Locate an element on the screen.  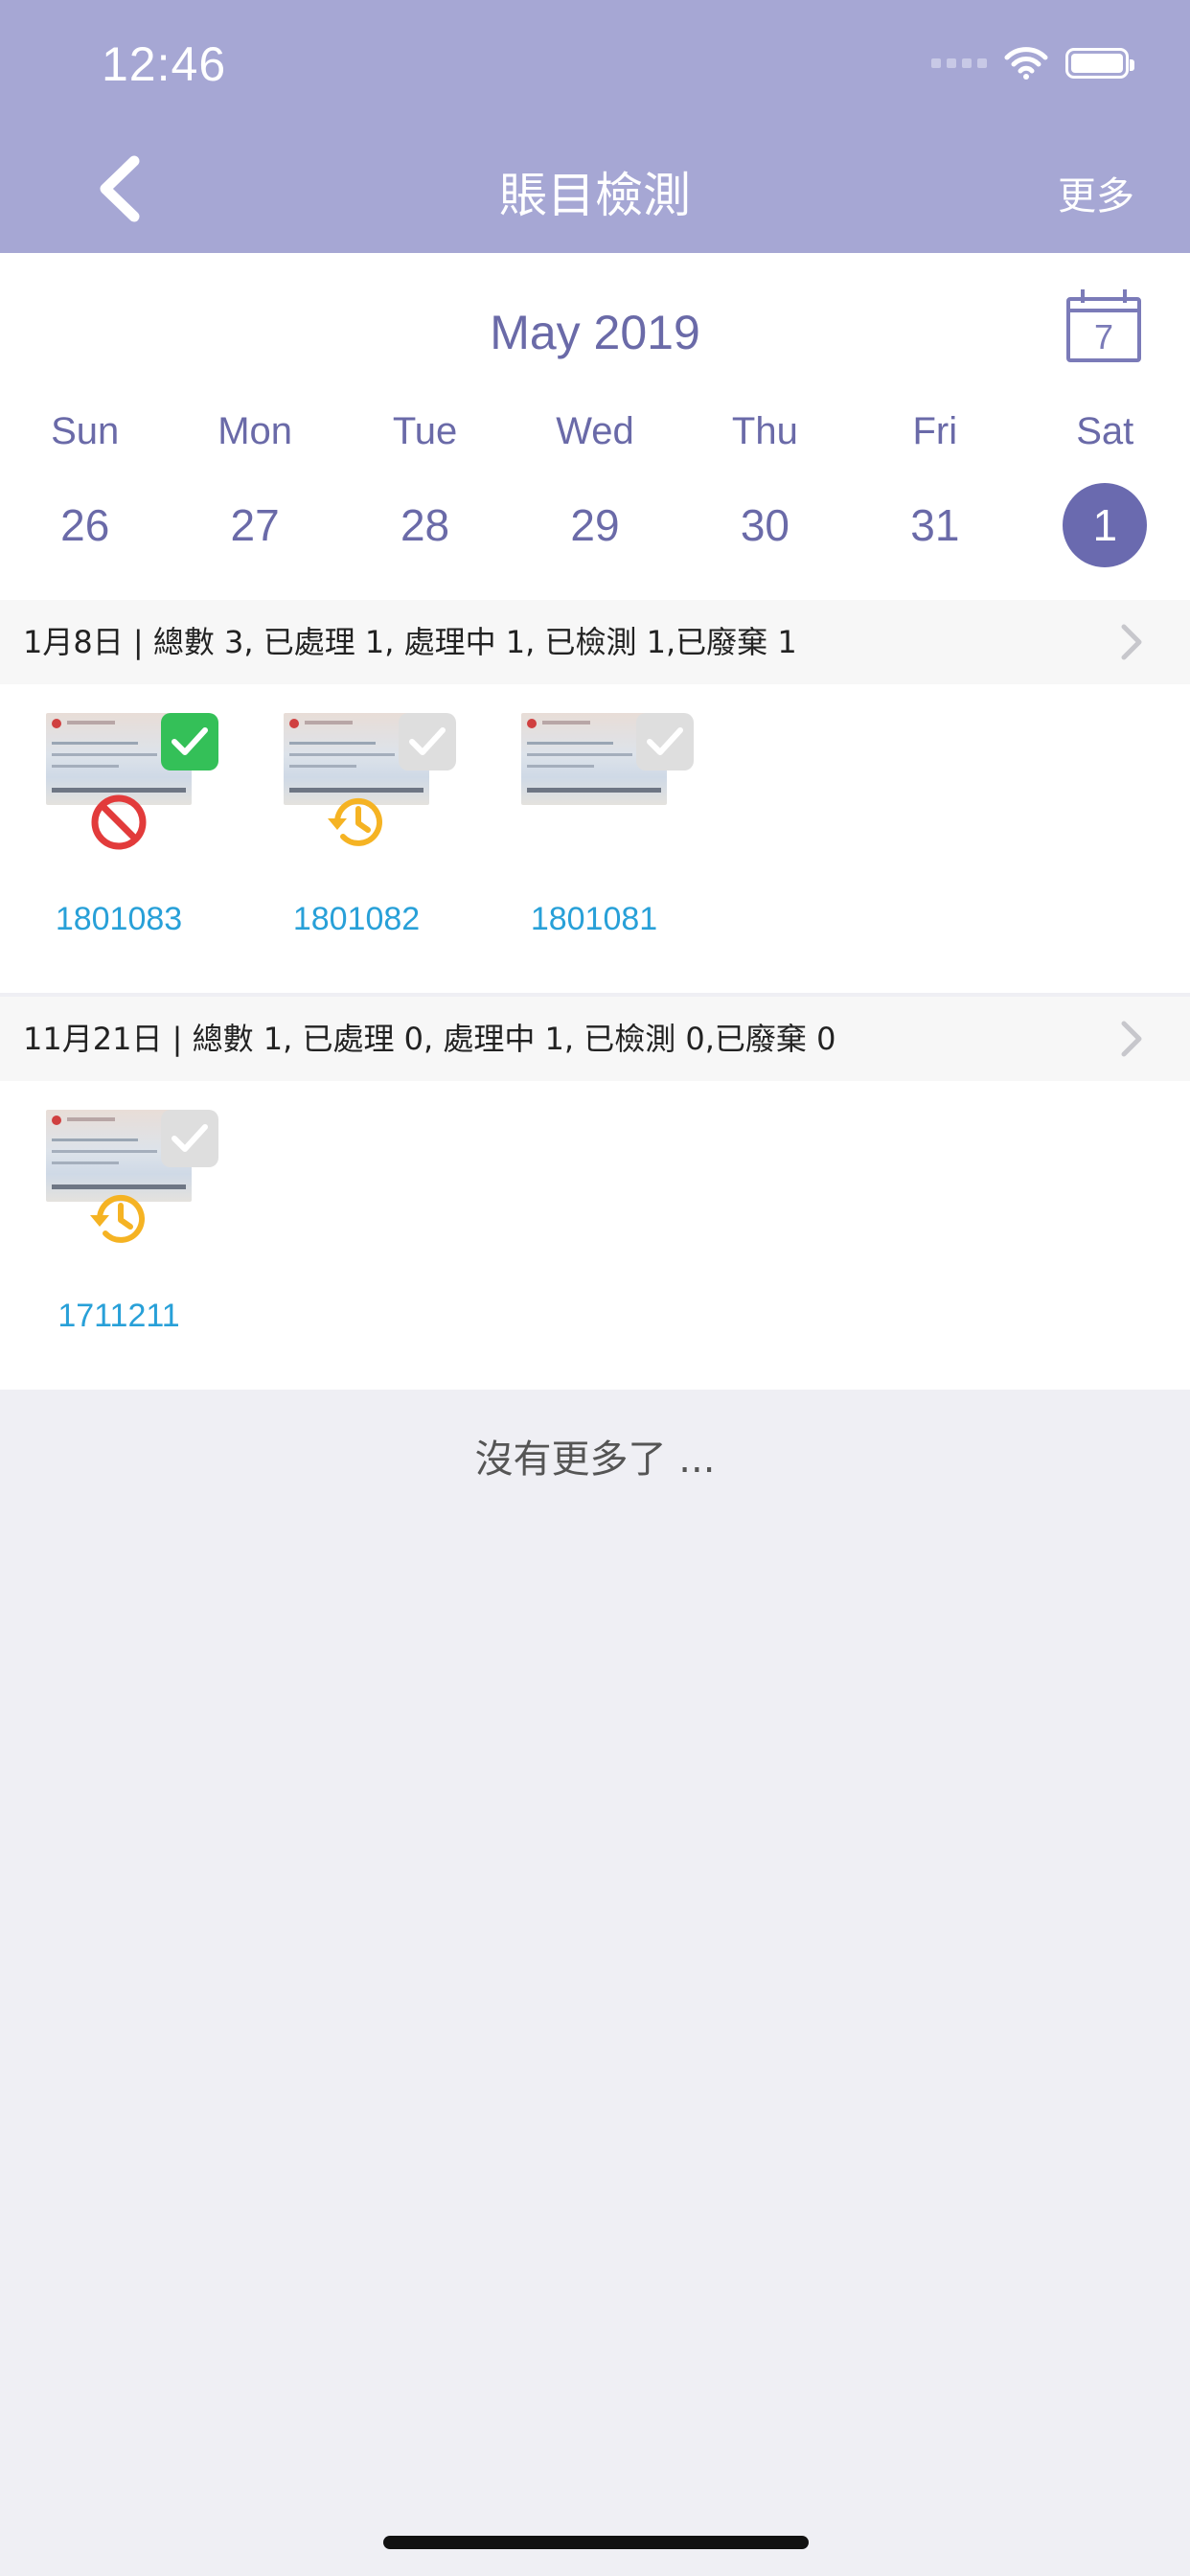
weekday-label: Fri is located at coordinates (935, 431).